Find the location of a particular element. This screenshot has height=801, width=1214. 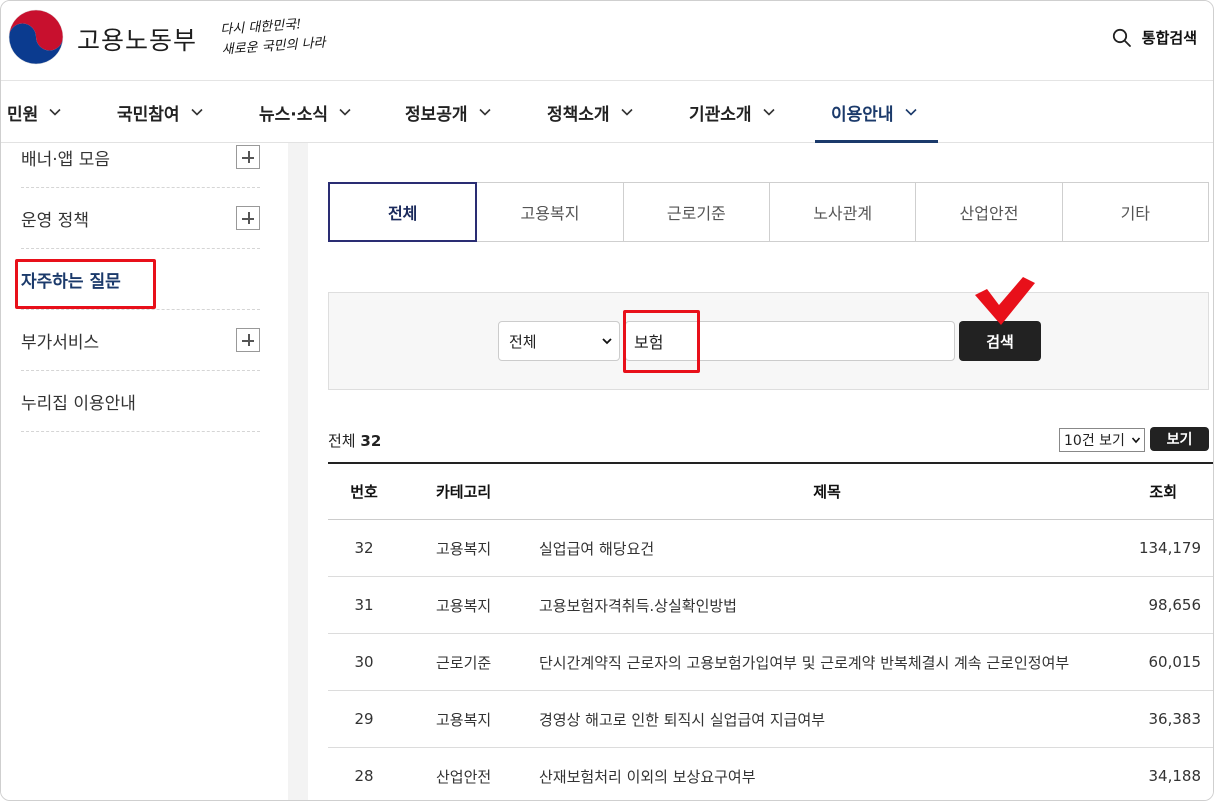

gnb-label: 이용안내 is located at coordinates (862, 114).